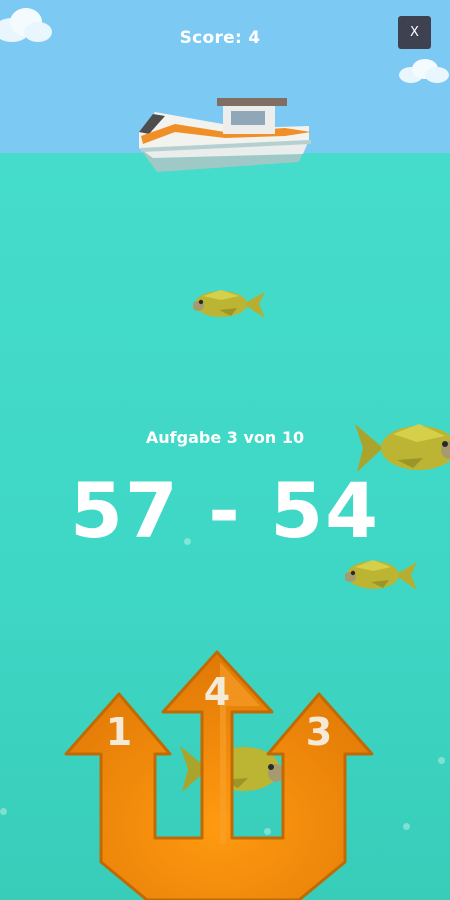 The width and height of the screenshot is (450, 900). I want to click on fishing-boat, so click(225, 135).